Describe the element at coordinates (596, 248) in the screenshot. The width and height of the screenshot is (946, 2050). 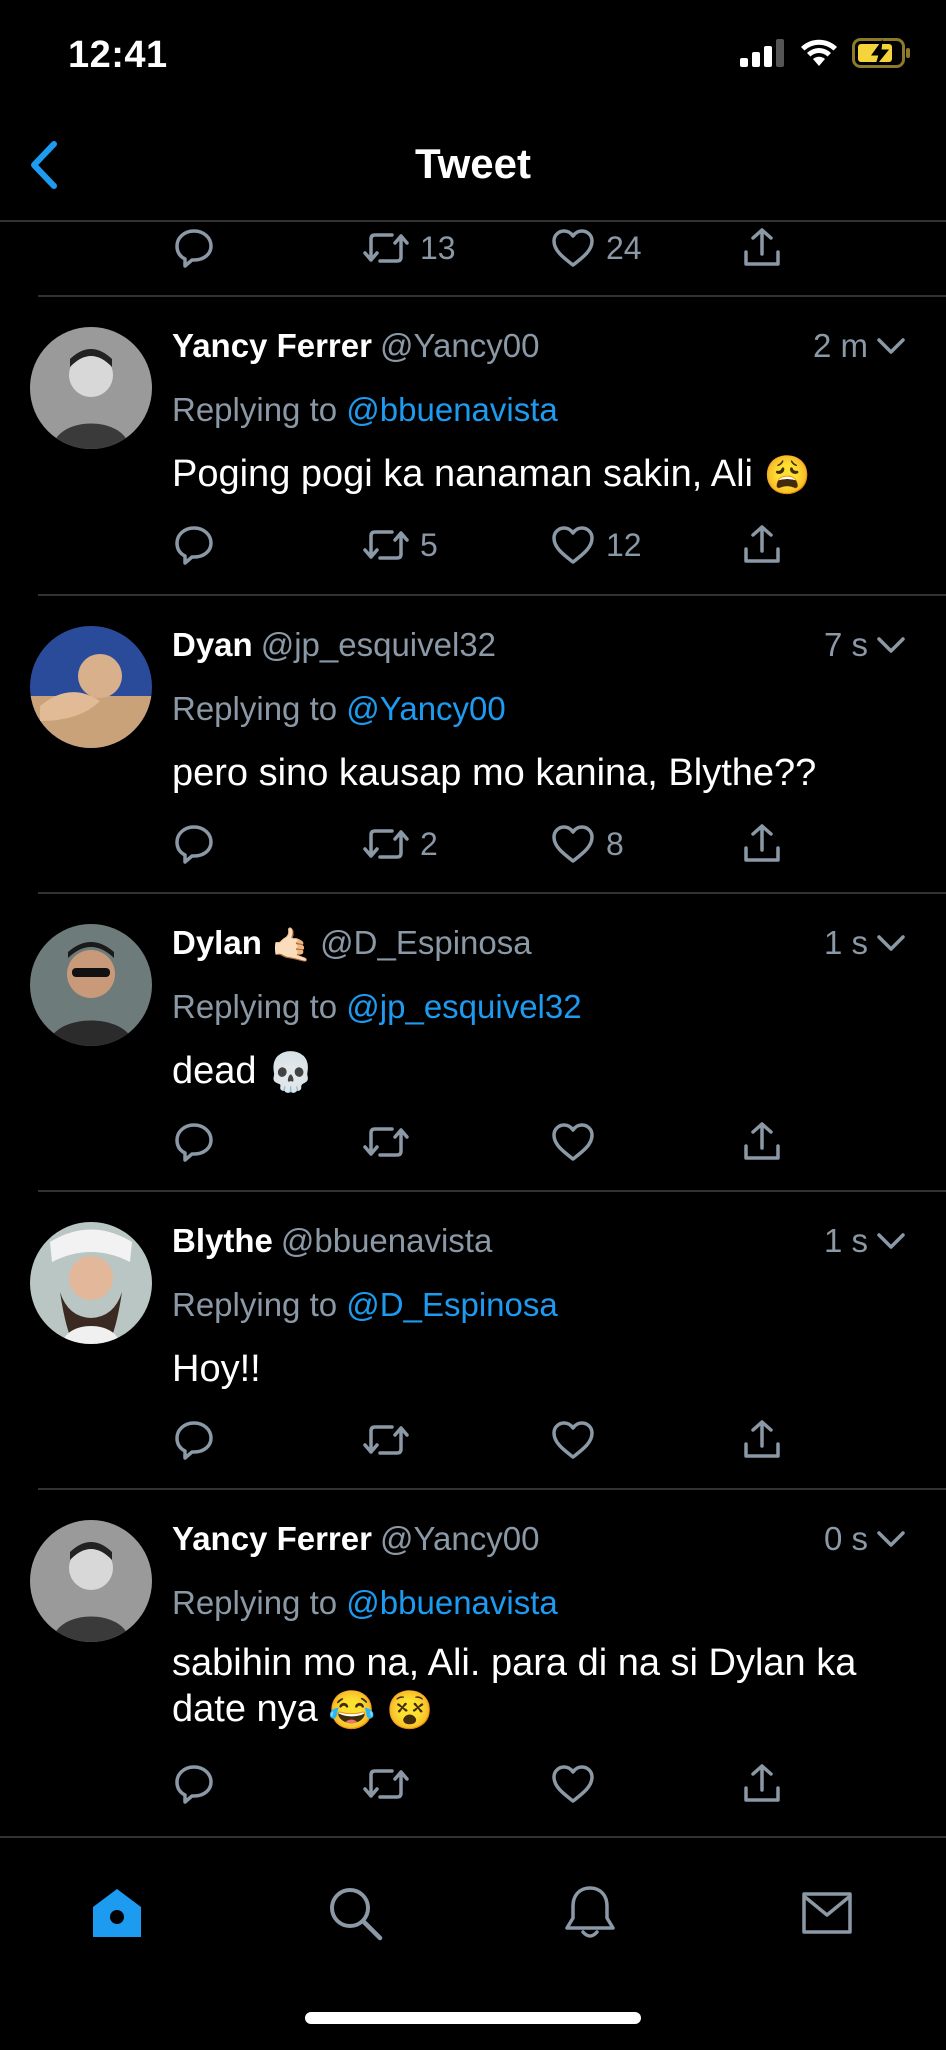
I see `like-button: 24` at that location.